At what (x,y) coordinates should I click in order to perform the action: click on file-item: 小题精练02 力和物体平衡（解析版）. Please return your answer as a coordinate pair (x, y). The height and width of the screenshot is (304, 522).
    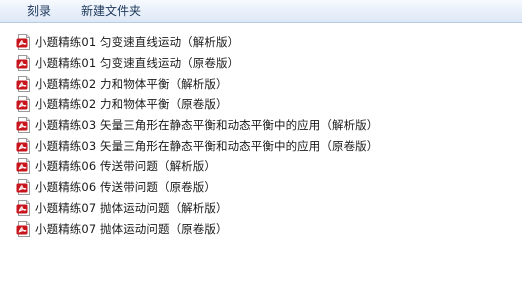
    Looking at the image, I should click on (197, 83).